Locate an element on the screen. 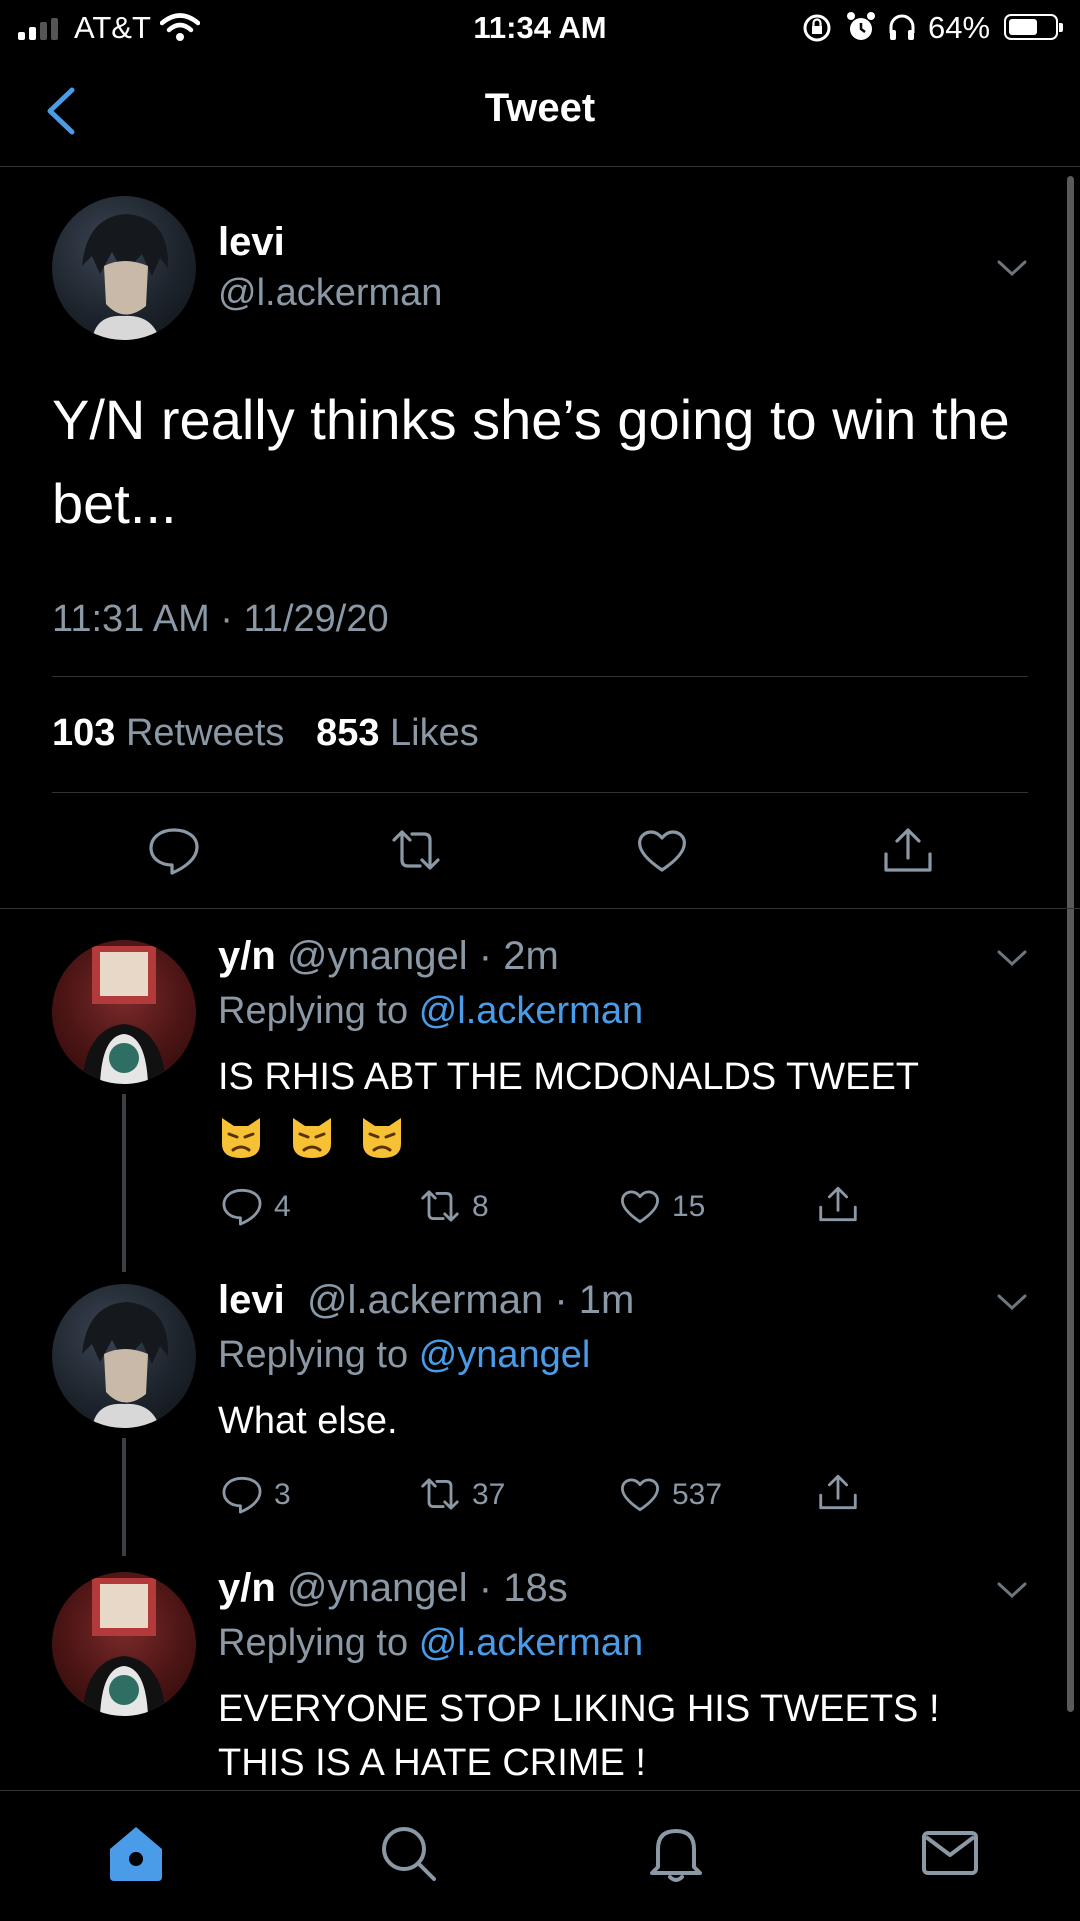 The image size is (1080, 1921). reply-text-line: THIS IS A HATE CRIME ! is located at coordinates (432, 1763).